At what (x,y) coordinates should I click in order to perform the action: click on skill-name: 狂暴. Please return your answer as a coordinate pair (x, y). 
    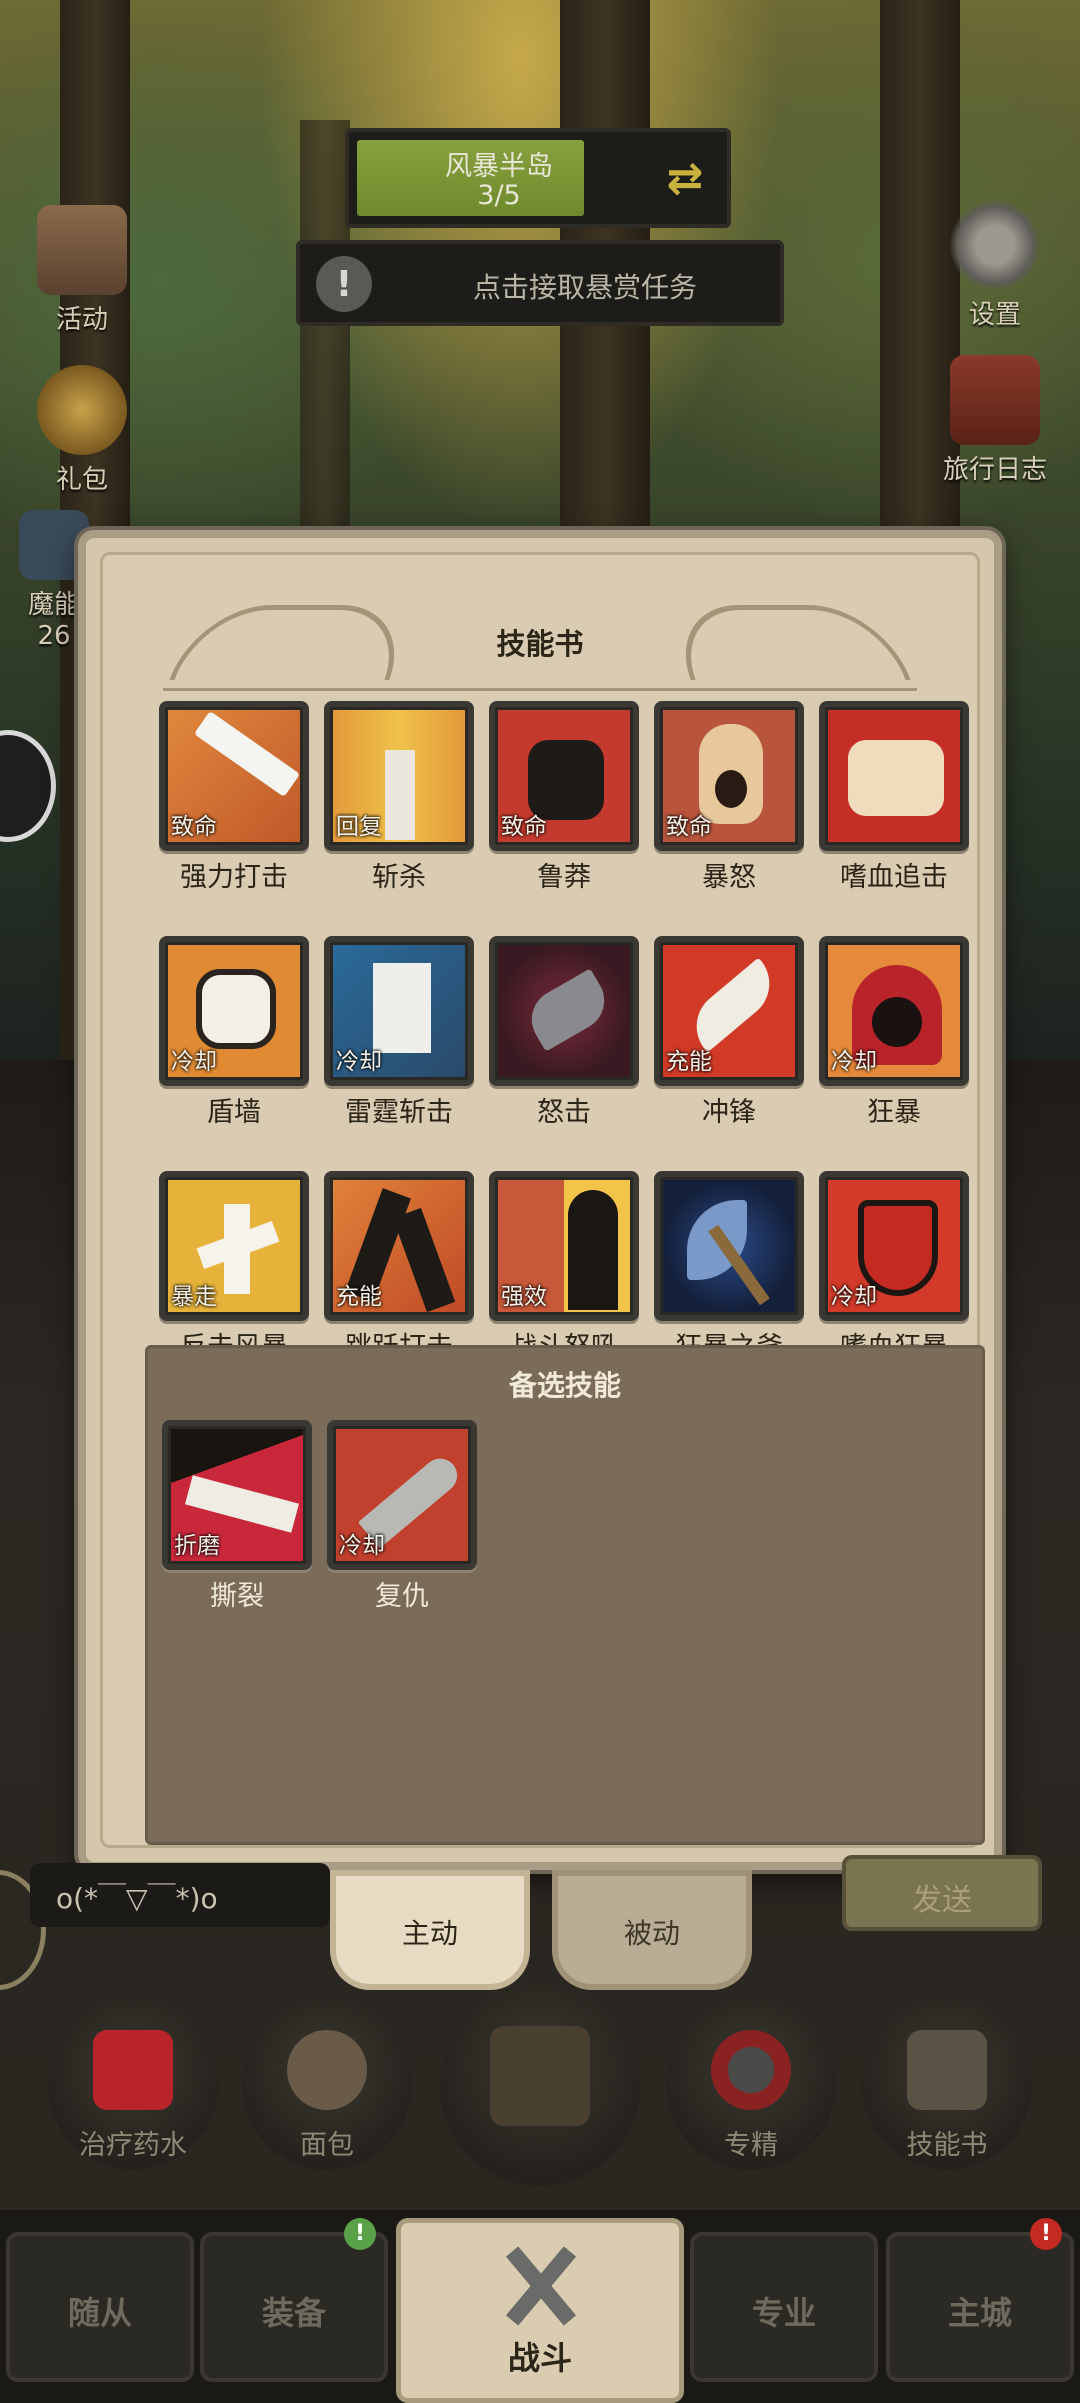
    Looking at the image, I should click on (894, 1112).